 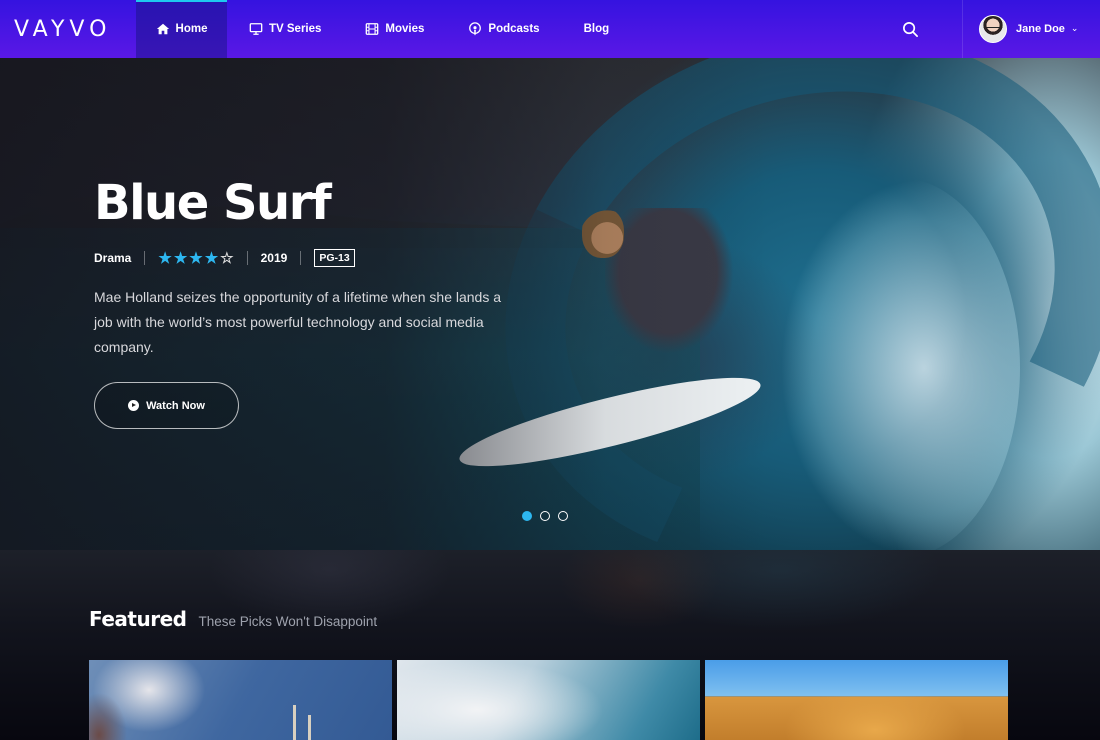 I want to click on user-name: Jane Doe, so click(x=1040, y=29).